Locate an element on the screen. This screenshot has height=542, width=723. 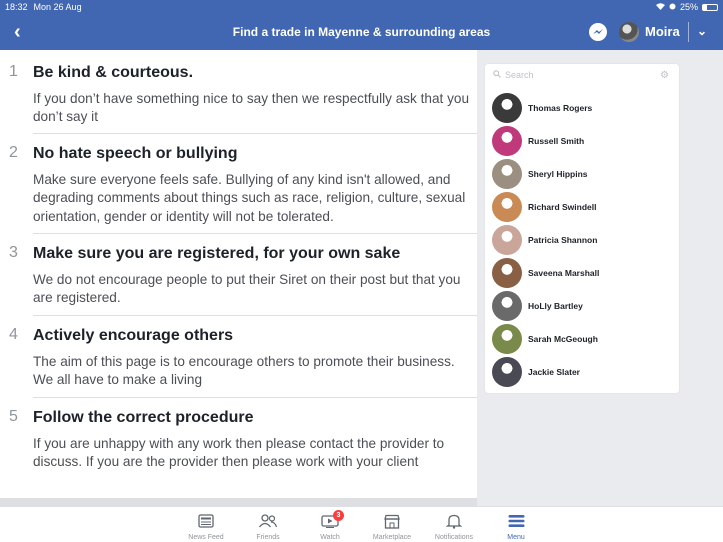
tab-notifications: Notifications is located at coordinates (454, 526).